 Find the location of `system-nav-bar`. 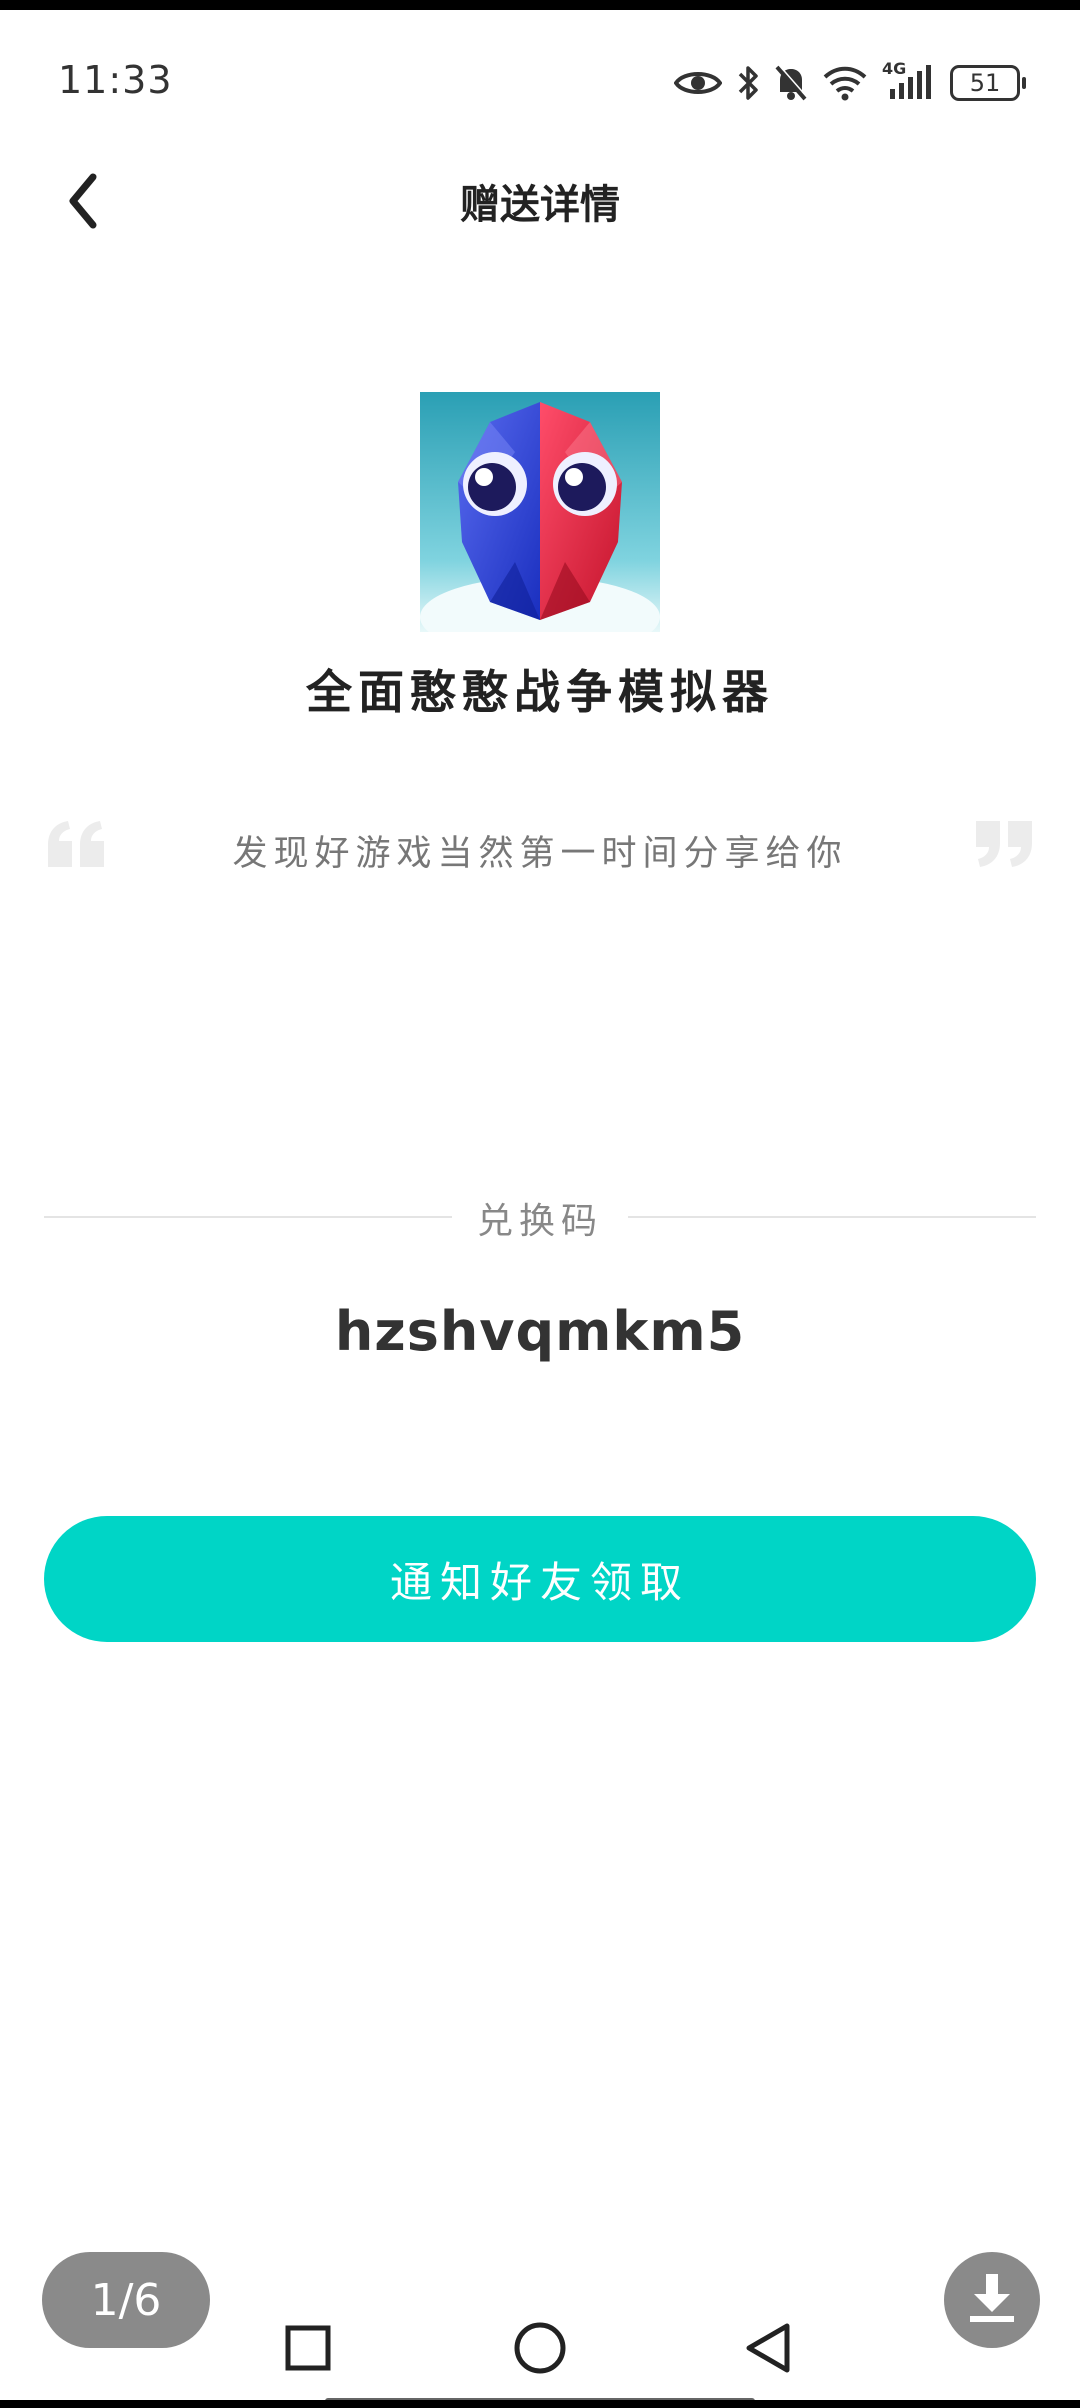

system-nav-bar is located at coordinates (540, 2348).